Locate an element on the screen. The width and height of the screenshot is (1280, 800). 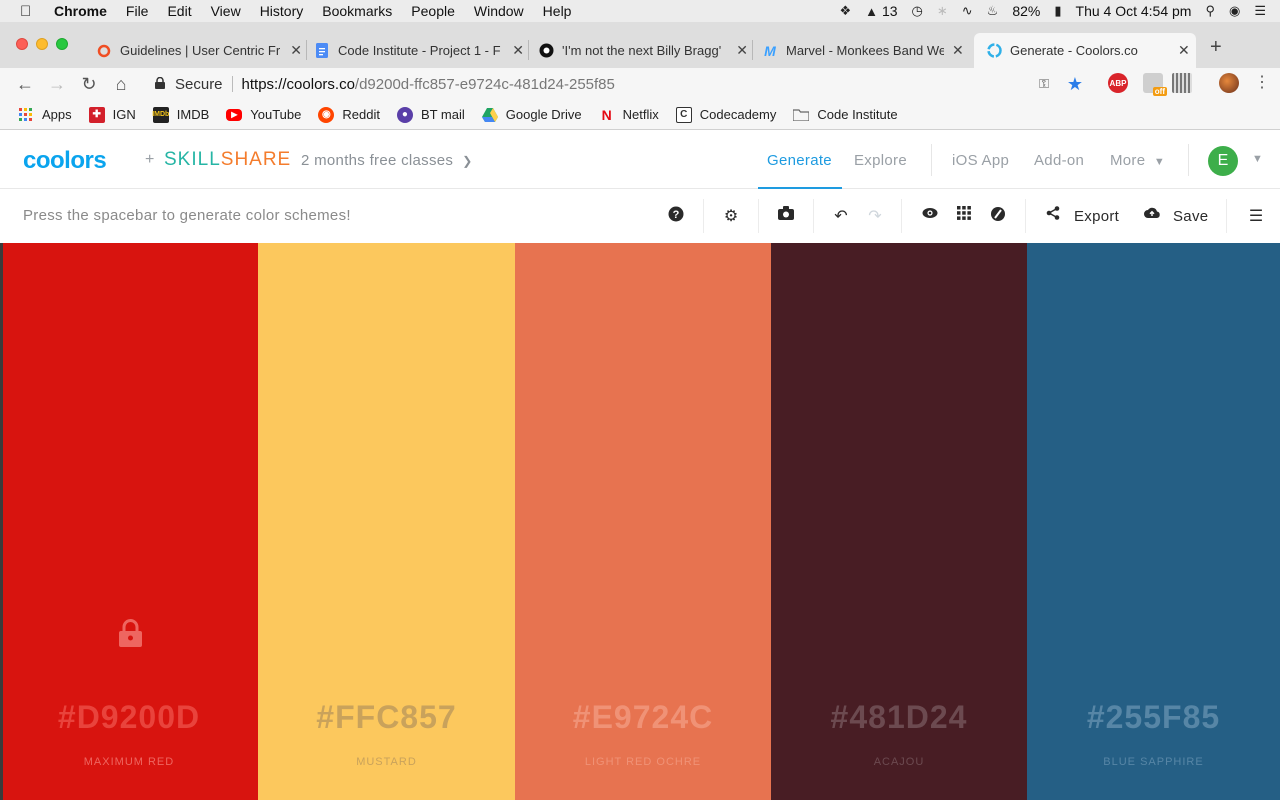
palette-swatch: #FFC857 MUSTARD is located at coordinates (386, 521).